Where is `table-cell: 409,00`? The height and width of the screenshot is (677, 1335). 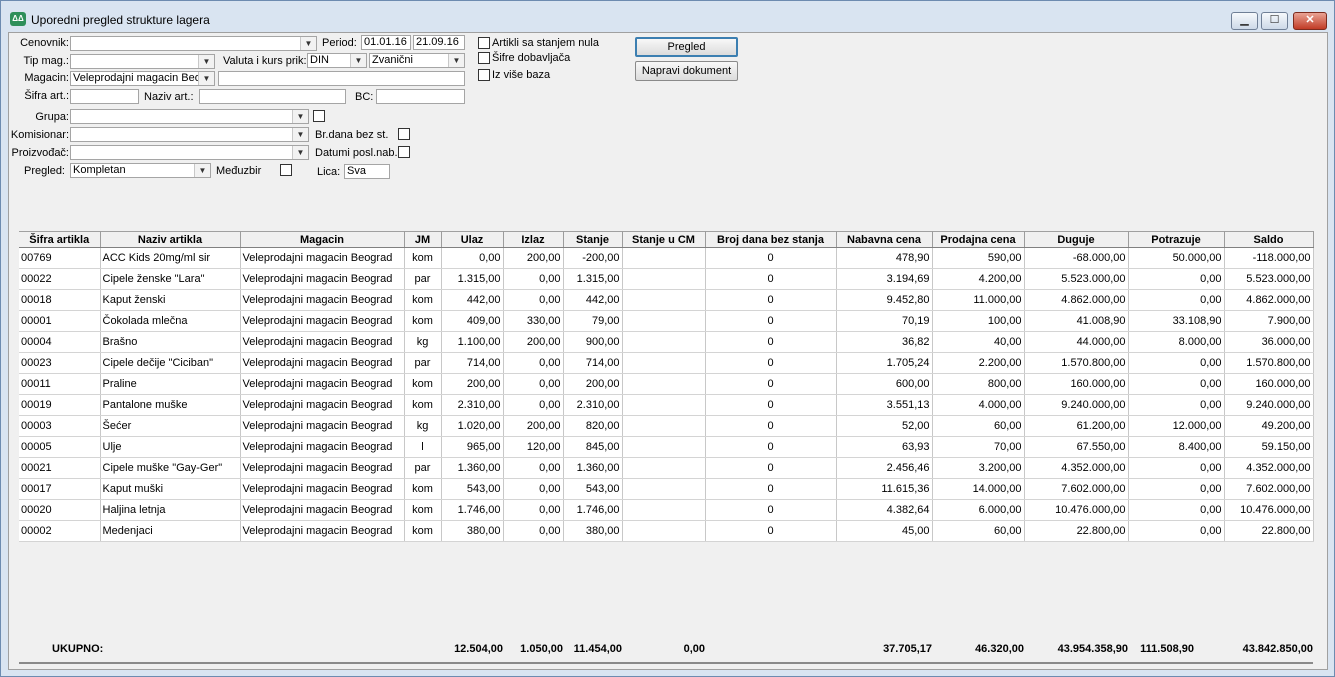
table-cell: 409,00 is located at coordinates (472, 321).